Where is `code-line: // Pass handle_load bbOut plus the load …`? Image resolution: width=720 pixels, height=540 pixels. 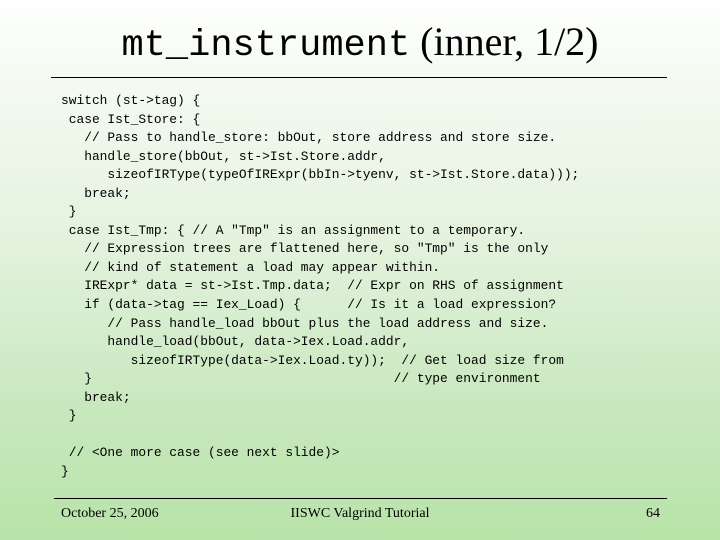 code-line: // Pass handle_load bbOut plus the load … is located at coordinates (305, 323).